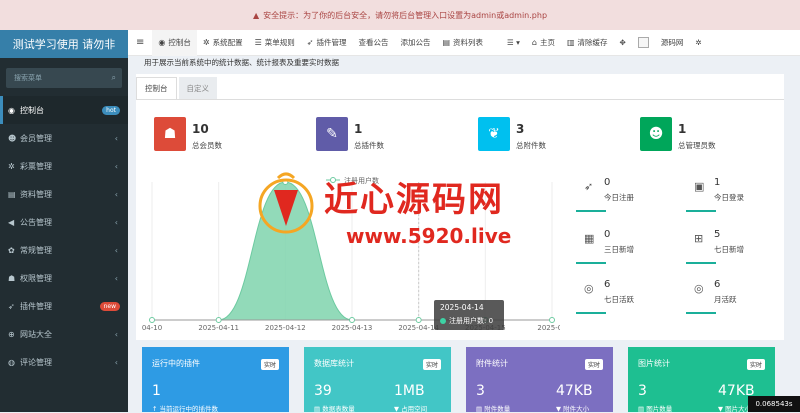 Image resolution: width=800 pixels, height=413 pixels. I want to click on sidebar-item-label: 彩票管理, so click(36, 166).